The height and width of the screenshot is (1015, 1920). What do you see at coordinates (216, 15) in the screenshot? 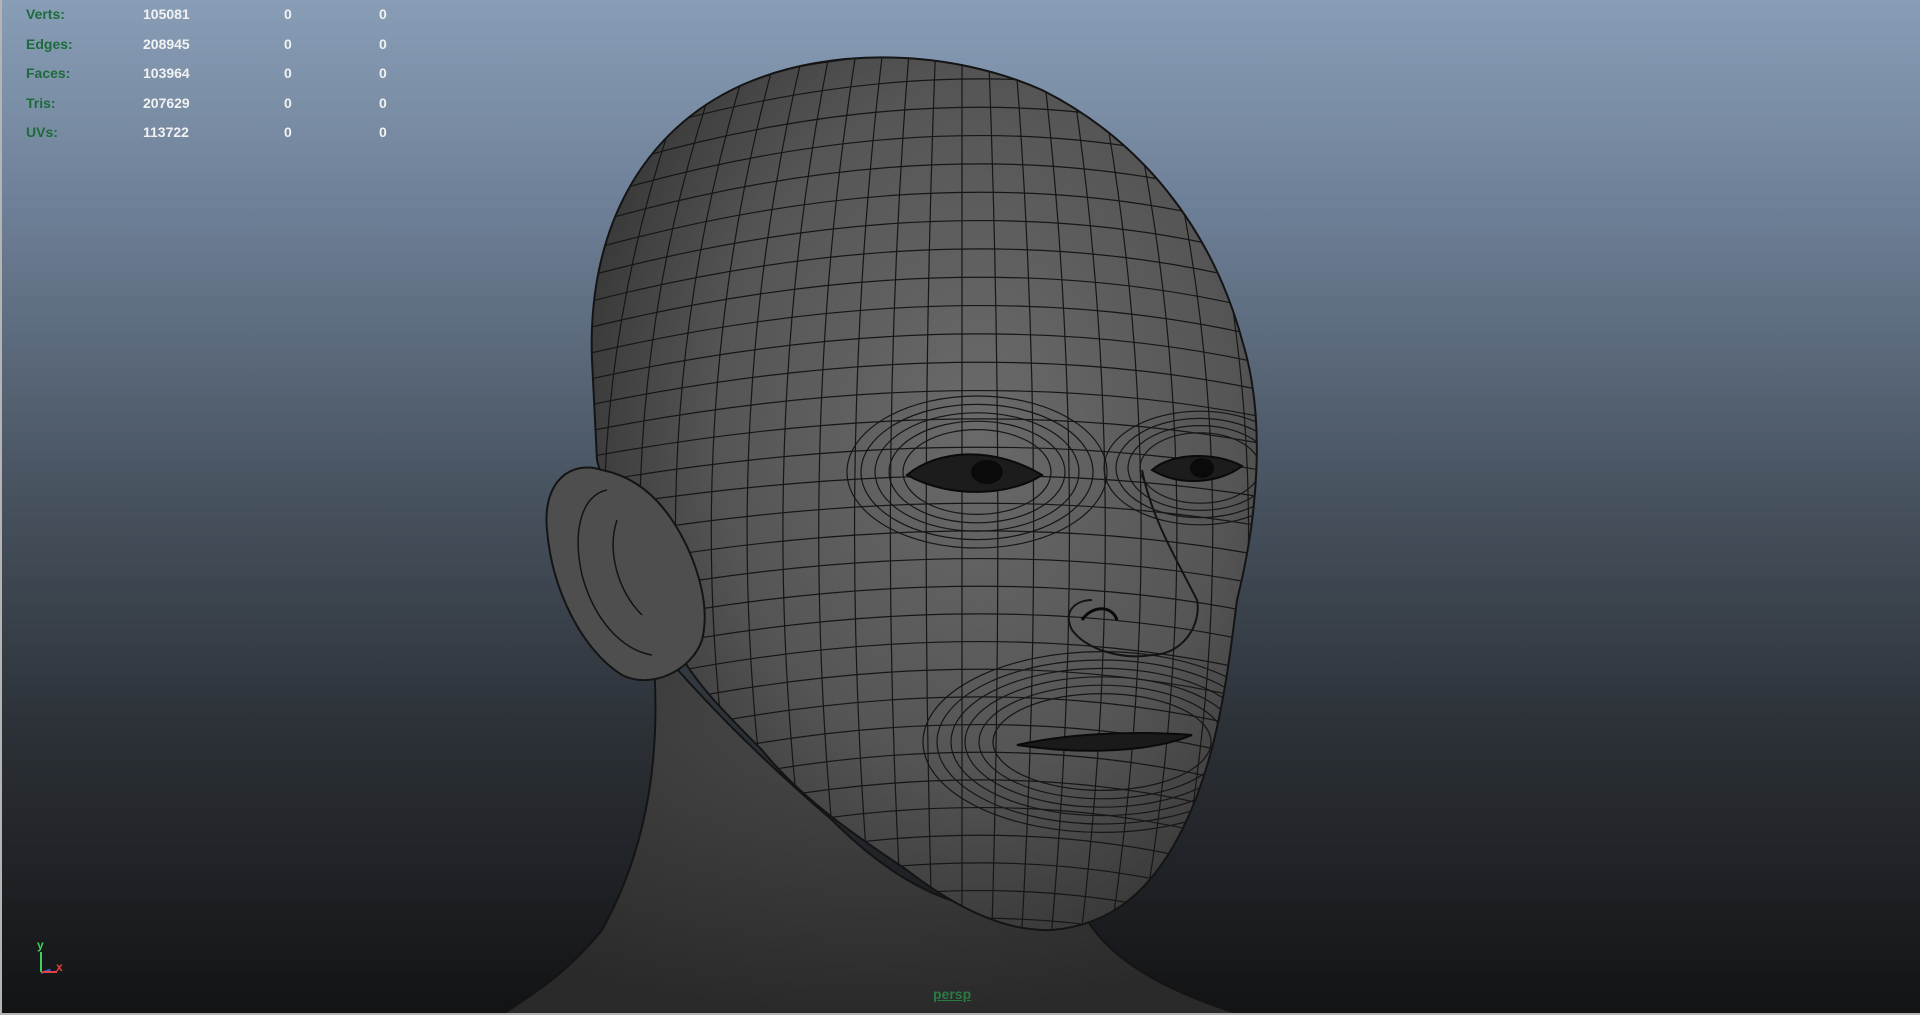
I see `hud-row-verts: Verts: 105081 0 0` at bounding box center [216, 15].